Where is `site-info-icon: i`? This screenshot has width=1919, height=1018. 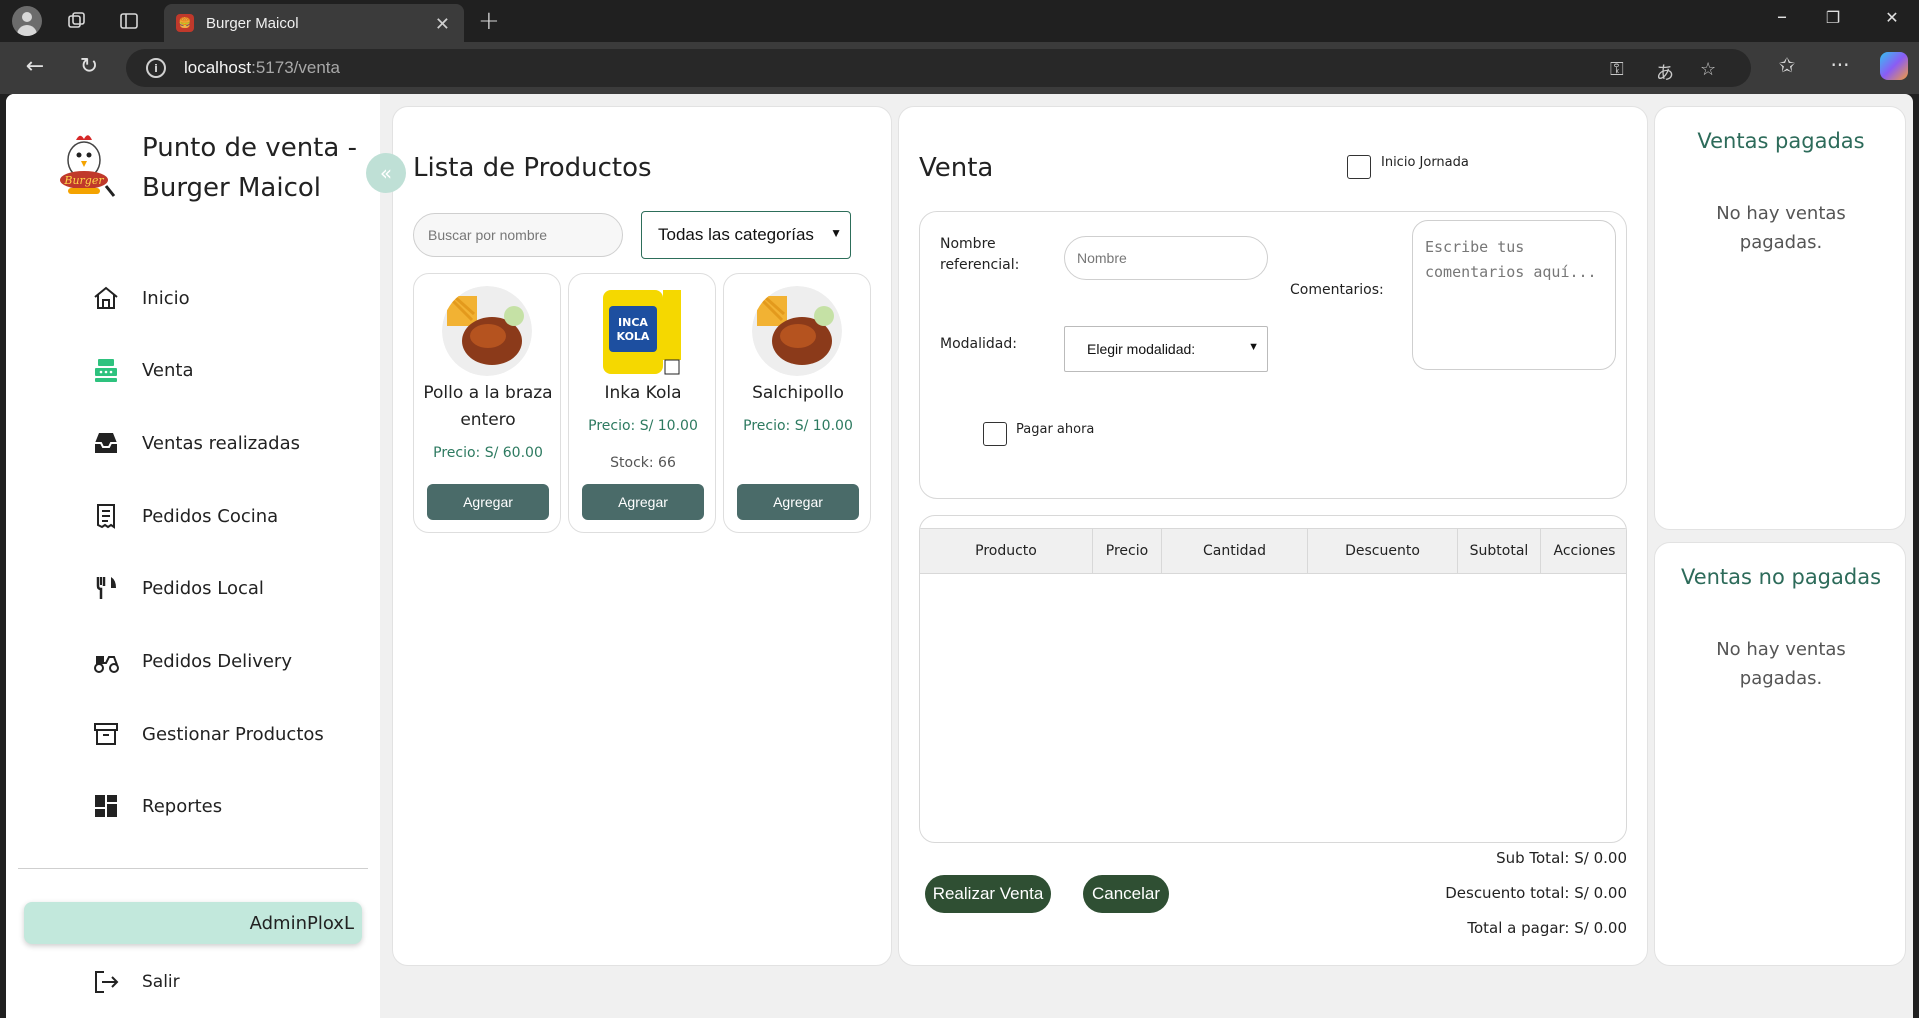 site-info-icon: i is located at coordinates (156, 68).